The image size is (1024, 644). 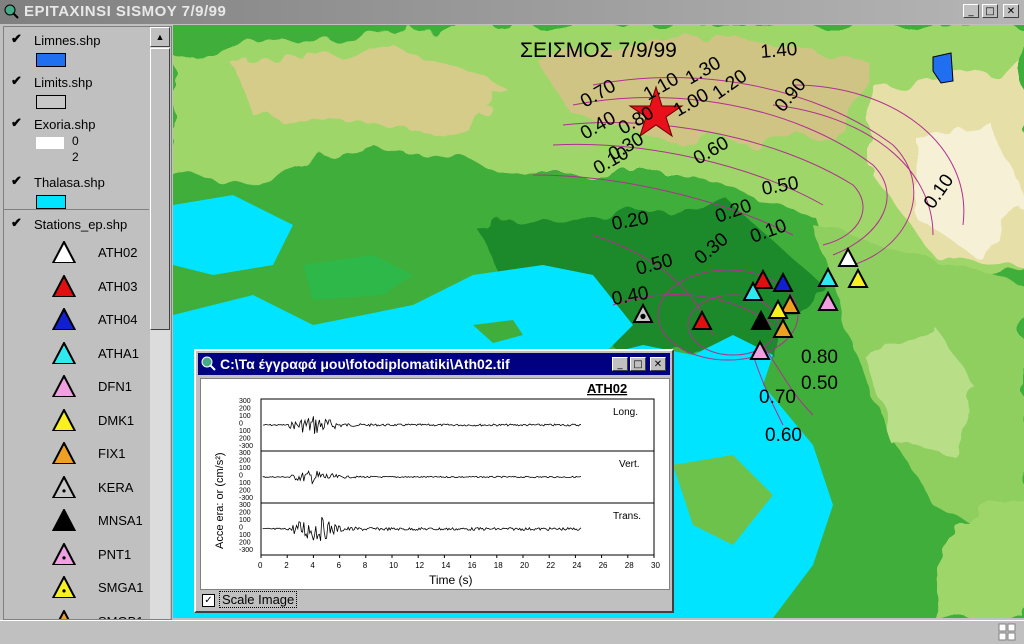 What do you see at coordinates (524, 565) in the screenshot?
I see `x-tick-label: 20` at bounding box center [524, 565].